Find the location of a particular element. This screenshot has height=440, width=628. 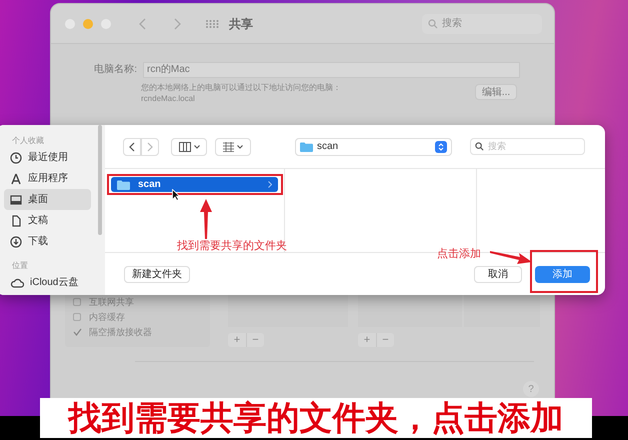

help-button: ? is located at coordinates (531, 389).